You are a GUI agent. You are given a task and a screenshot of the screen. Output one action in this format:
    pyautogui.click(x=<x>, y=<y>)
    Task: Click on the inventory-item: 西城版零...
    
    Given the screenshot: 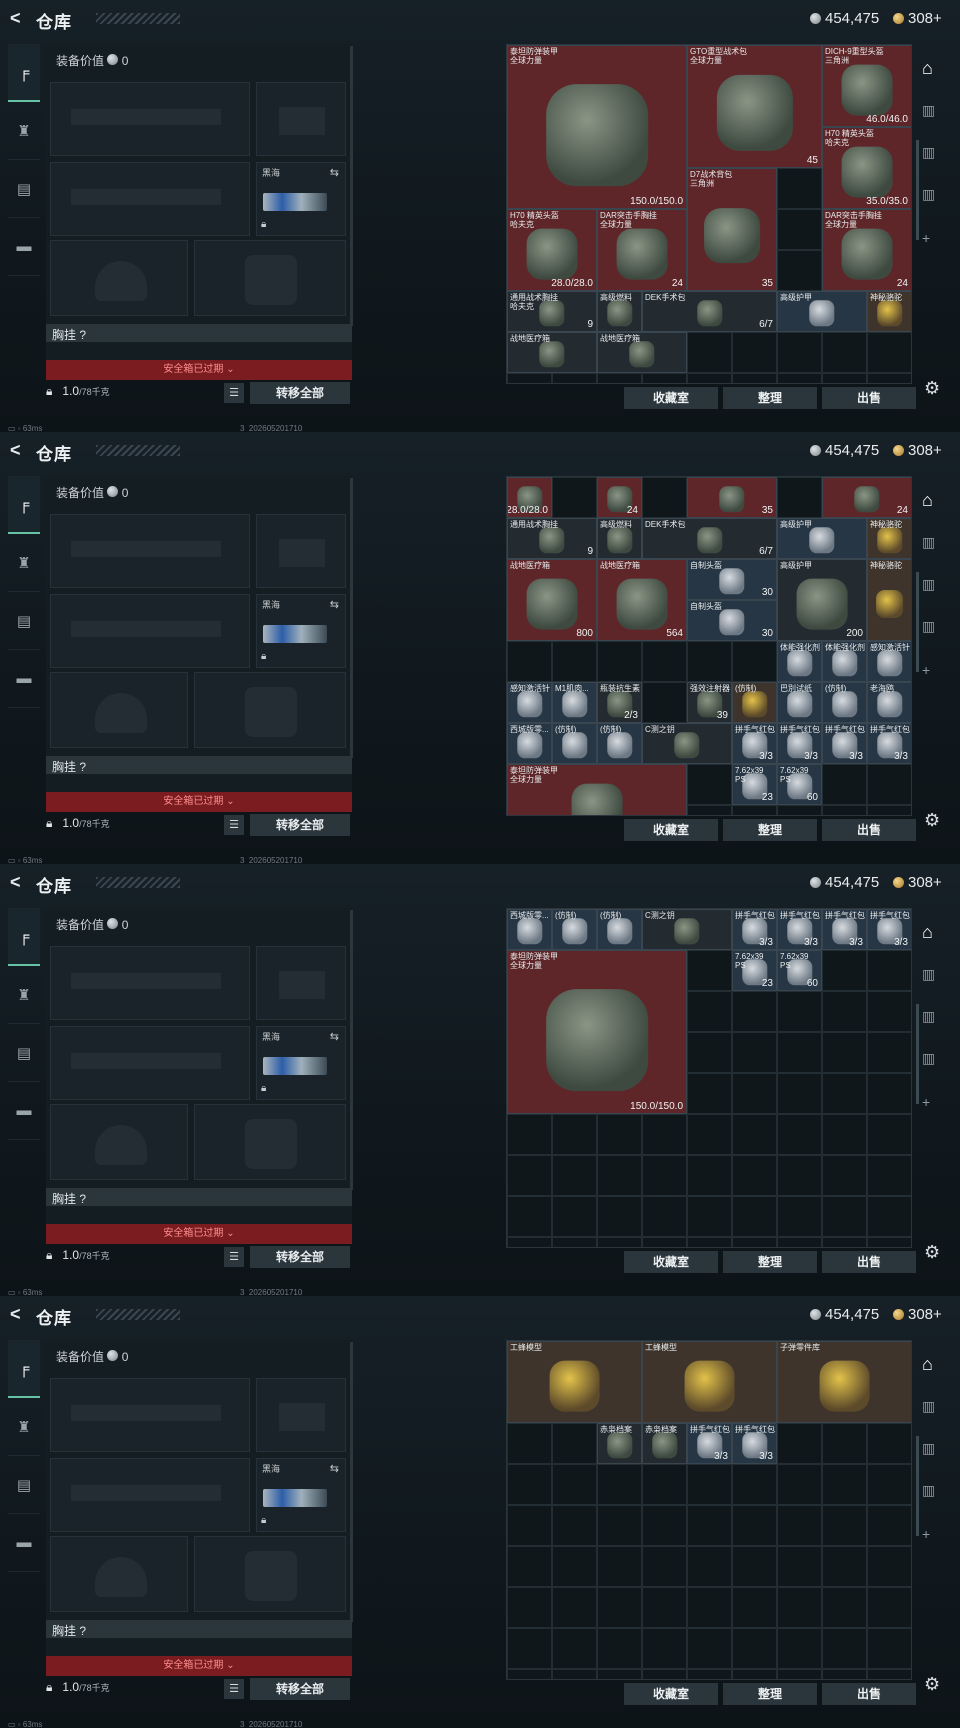 What is the action you would take?
    pyautogui.click(x=529, y=929)
    